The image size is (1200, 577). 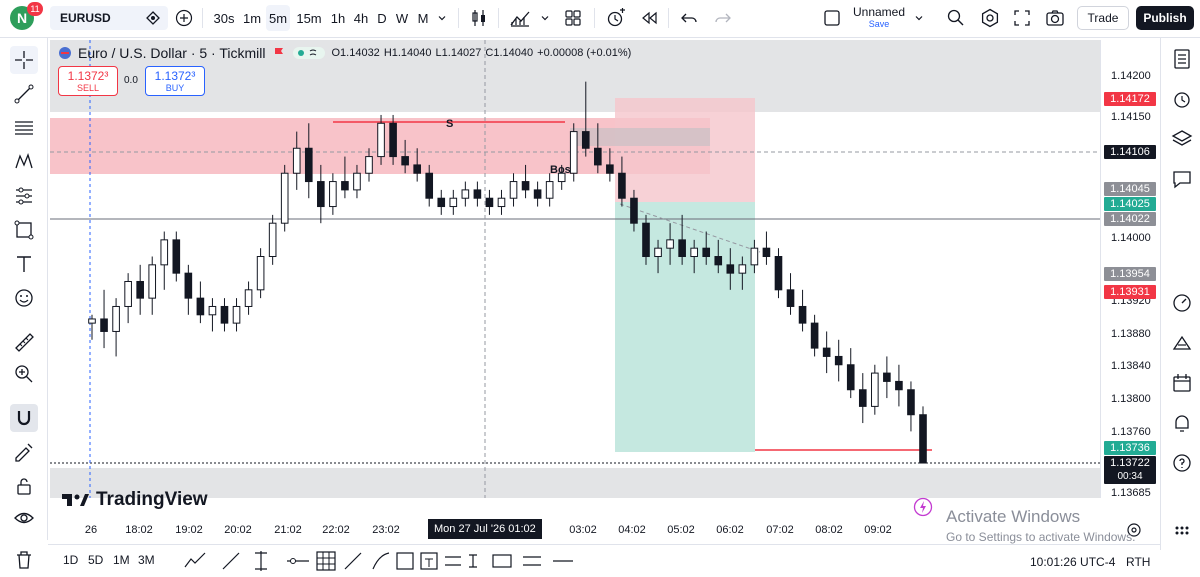 What do you see at coordinates (1165, 18) in the screenshot?
I see `publish-button: Publish` at bounding box center [1165, 18].